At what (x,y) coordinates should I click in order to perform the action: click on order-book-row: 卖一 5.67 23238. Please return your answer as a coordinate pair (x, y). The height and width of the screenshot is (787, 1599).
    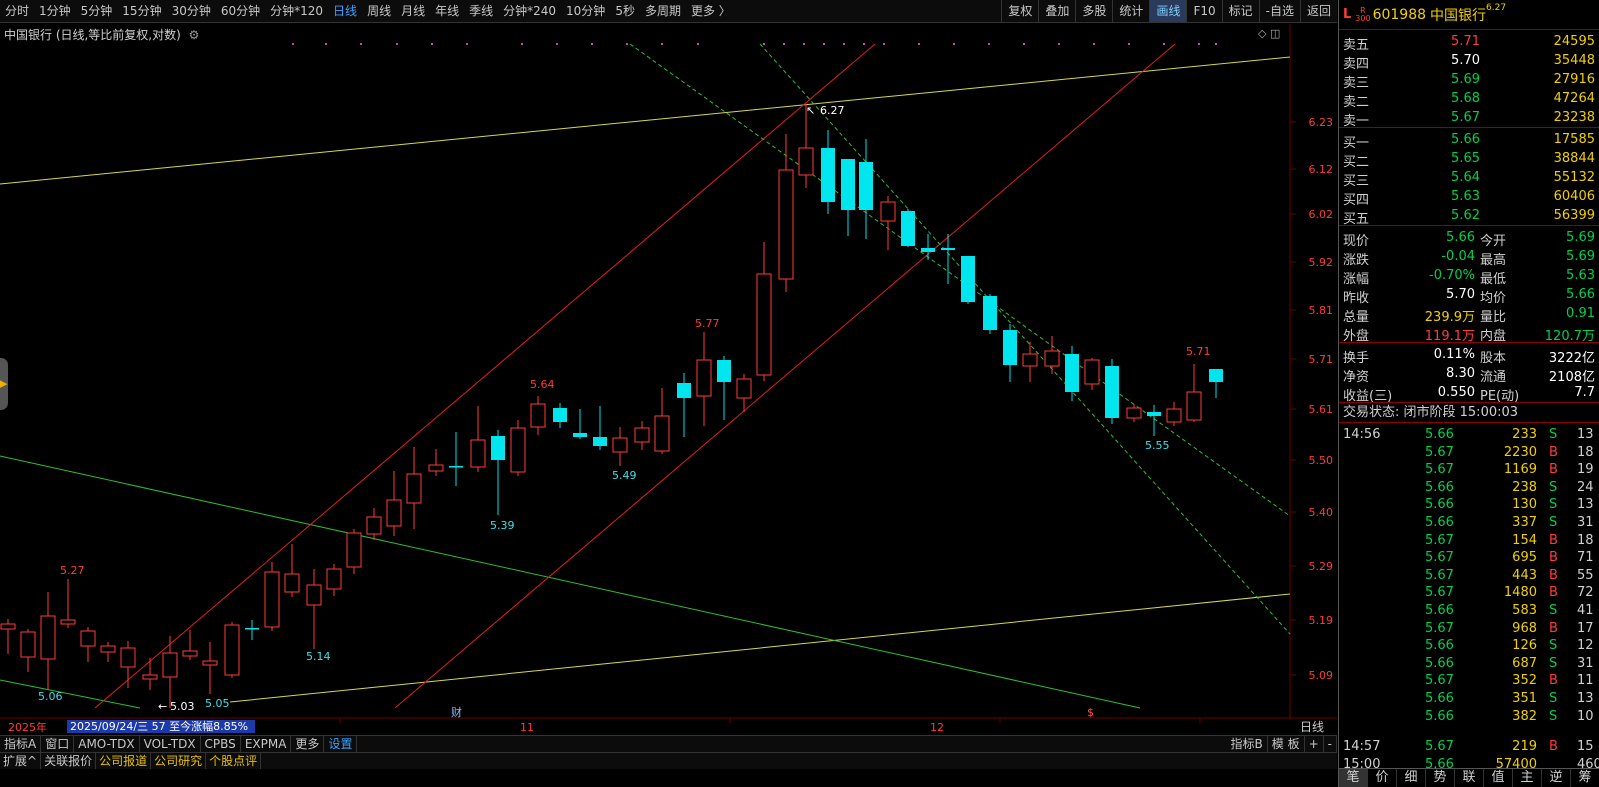
    Looking at the image, I should click on (1469, 118).